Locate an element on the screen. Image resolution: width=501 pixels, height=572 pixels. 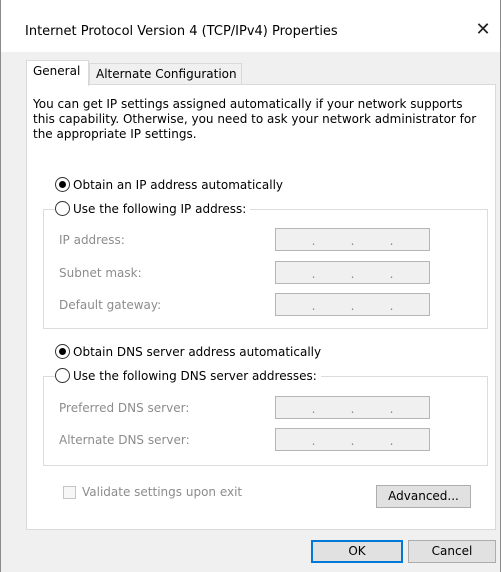
radio-use-following-ip: Use the following IP address: is located at coordinates (153, 208).